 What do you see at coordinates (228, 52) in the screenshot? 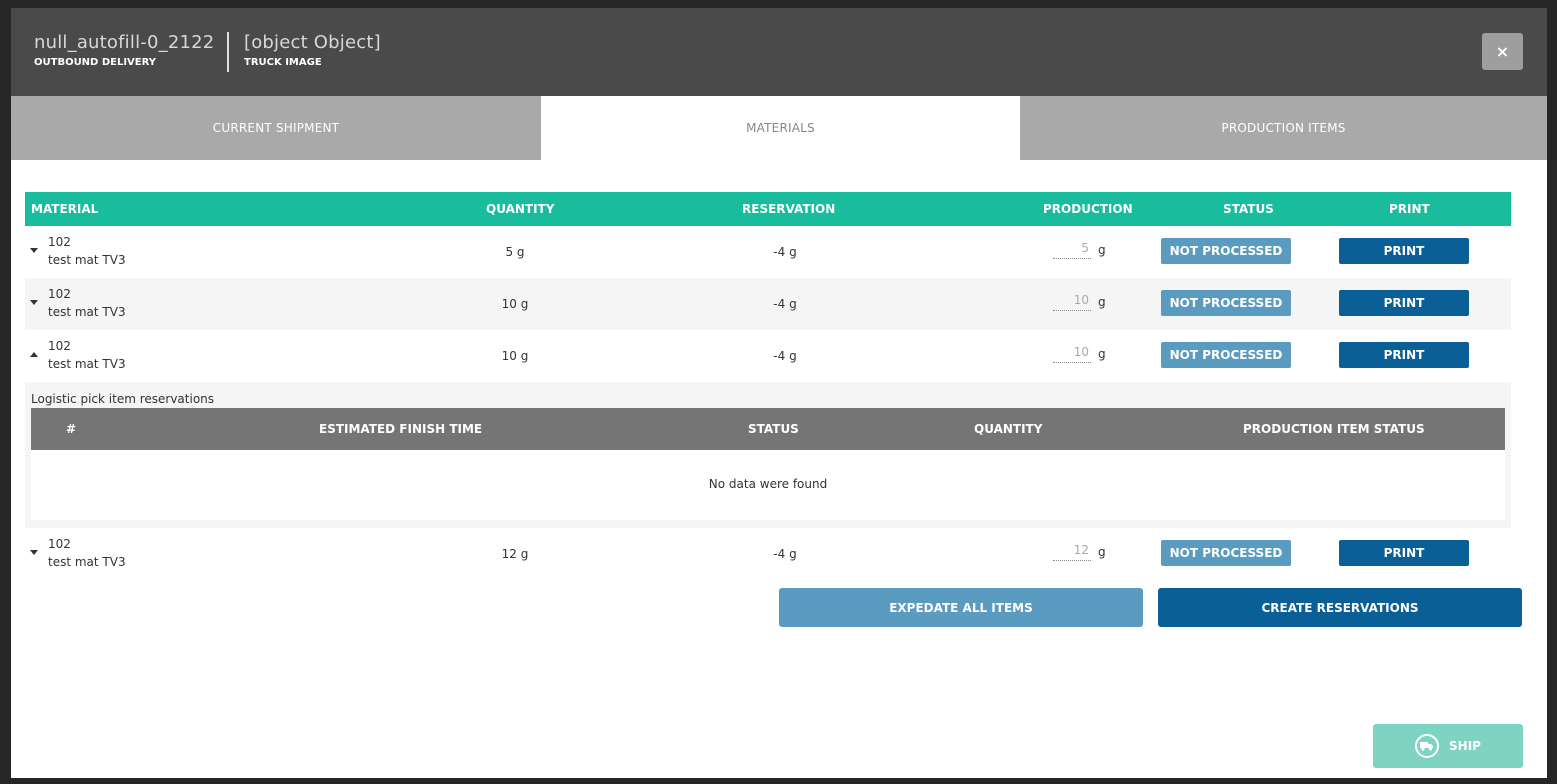
I see `header-divider` at bounding box center [228, 52].